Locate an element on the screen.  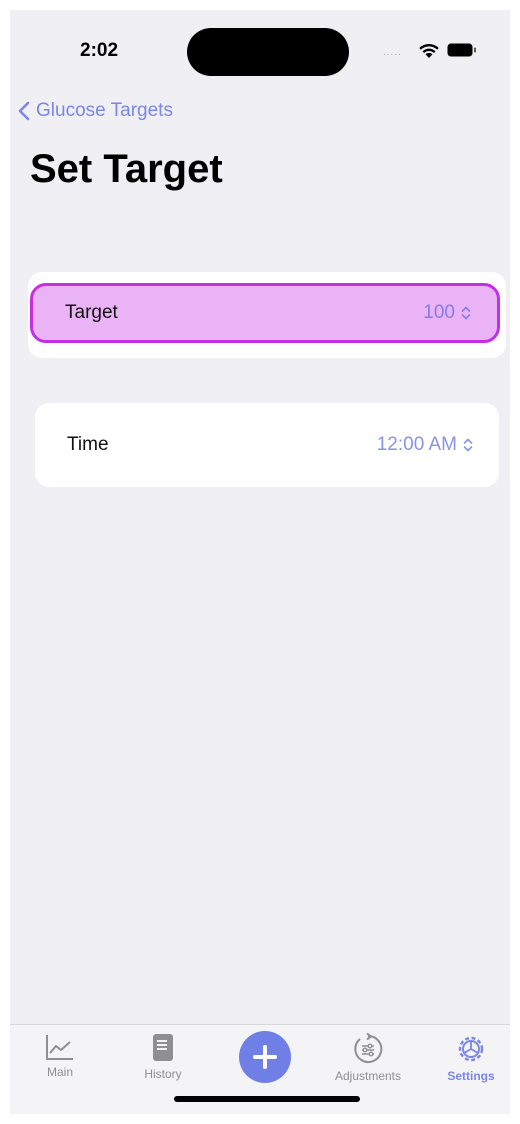
adjustments-icon is located at coordinates (368, 1048).